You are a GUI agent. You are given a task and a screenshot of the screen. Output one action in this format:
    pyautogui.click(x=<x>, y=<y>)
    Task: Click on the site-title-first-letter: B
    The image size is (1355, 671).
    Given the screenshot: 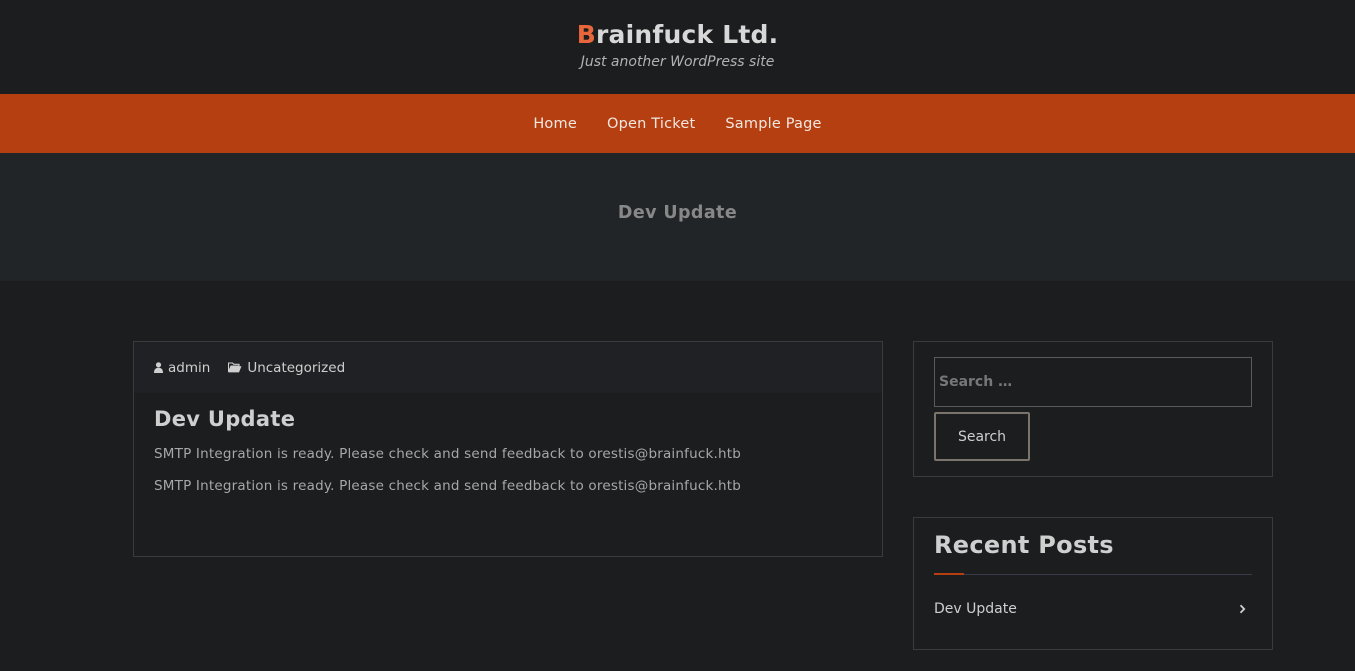 What is the action you would take?
    pyautogui.click(x=586, y=34)
    